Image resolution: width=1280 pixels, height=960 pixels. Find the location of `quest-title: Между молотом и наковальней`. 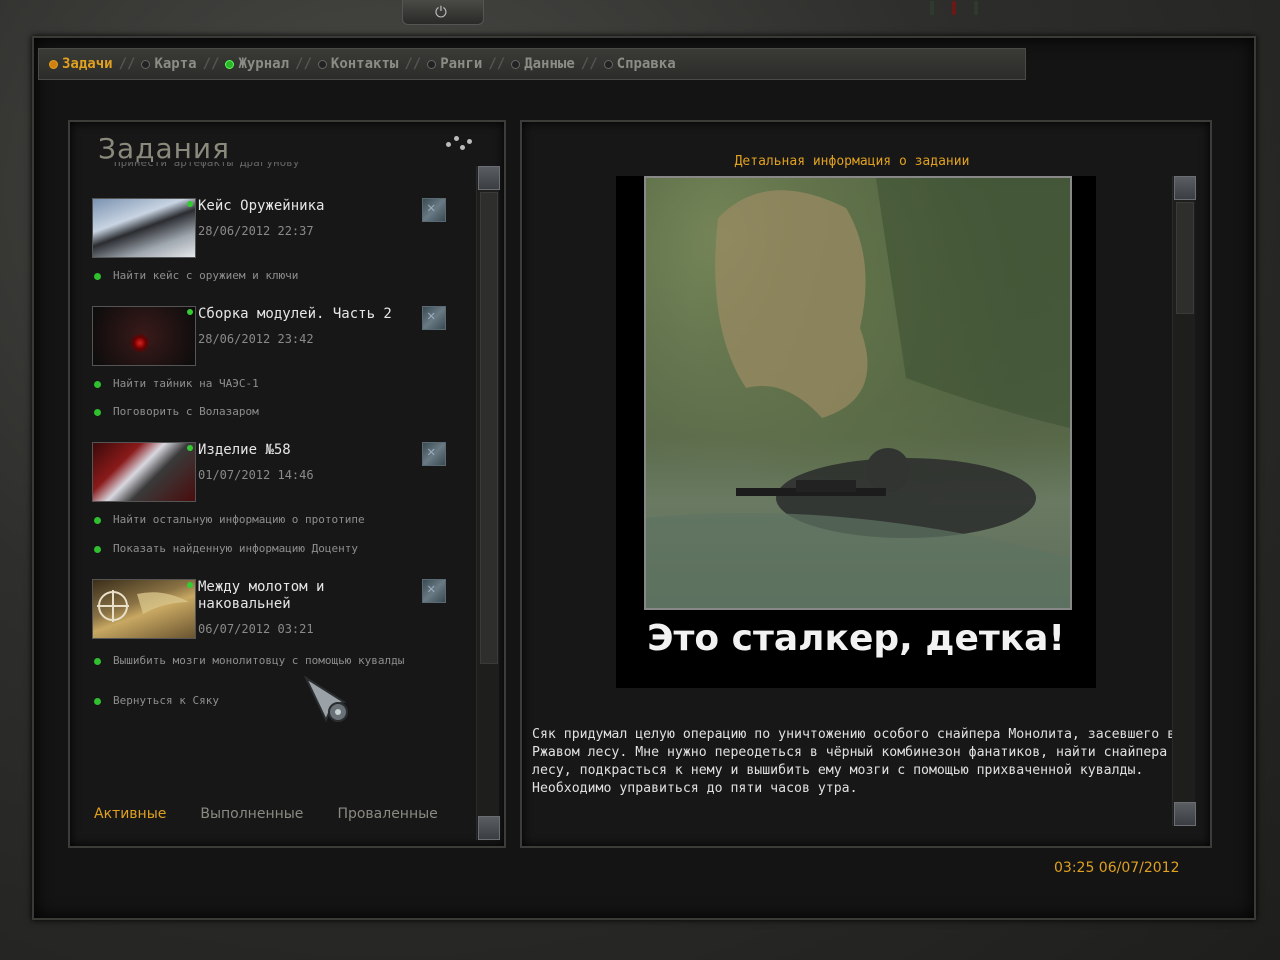

quest-title: Между молотом и наковальней is located at coordinates (261, 595).